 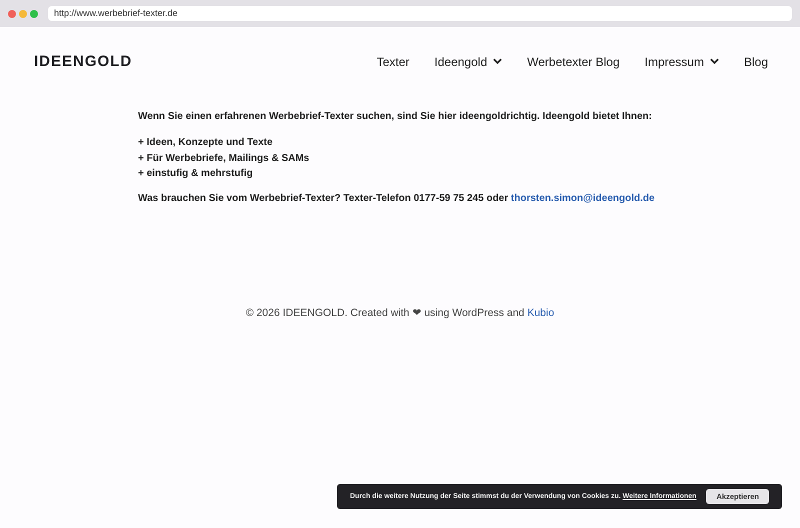 I want to click on email-link: thorsten.simon@ideengold.de, so click(x=582, y=198).